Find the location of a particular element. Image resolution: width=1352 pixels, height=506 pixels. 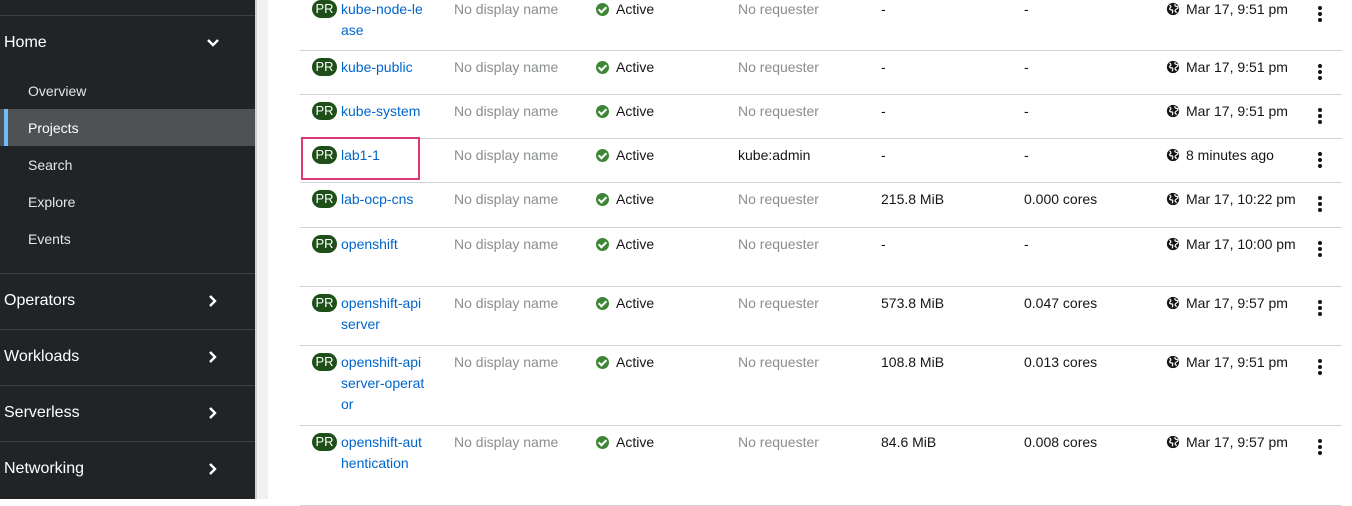

sidebar-item-label: Explore is located at coordinates (52, 201).